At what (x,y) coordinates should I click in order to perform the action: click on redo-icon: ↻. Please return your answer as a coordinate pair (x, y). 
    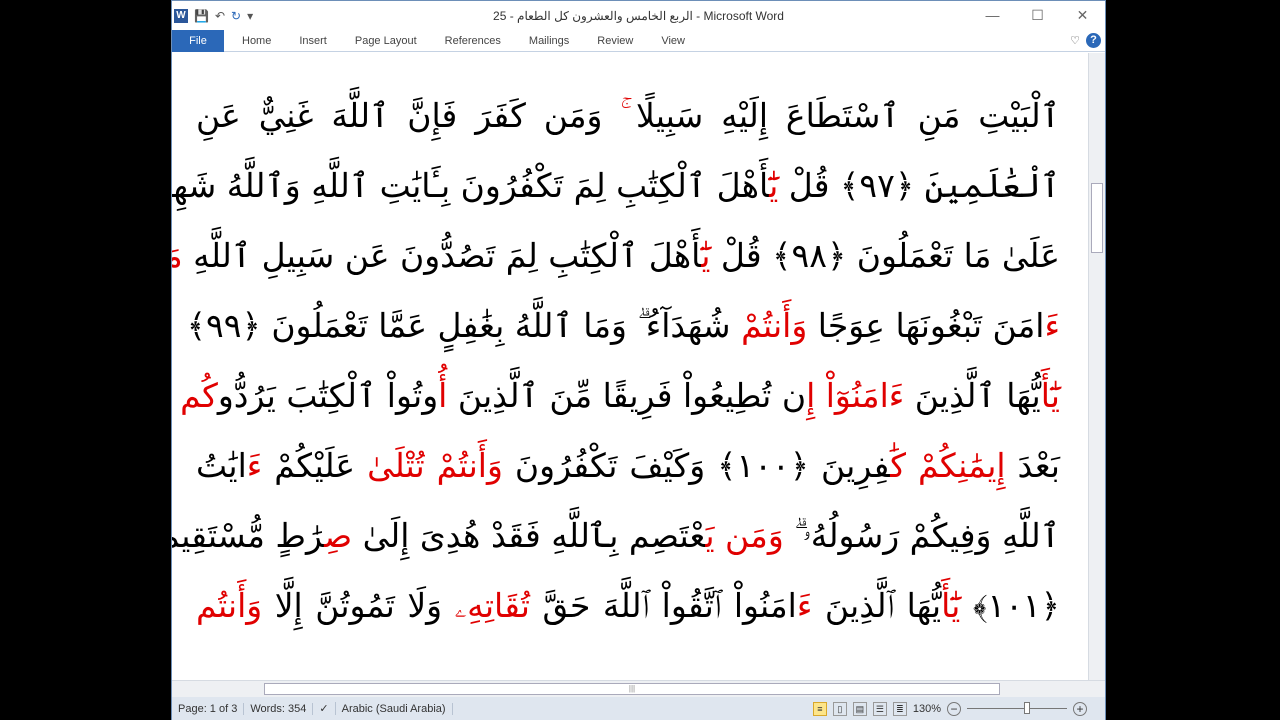
    Looking at the image, I should click on (236, 16).